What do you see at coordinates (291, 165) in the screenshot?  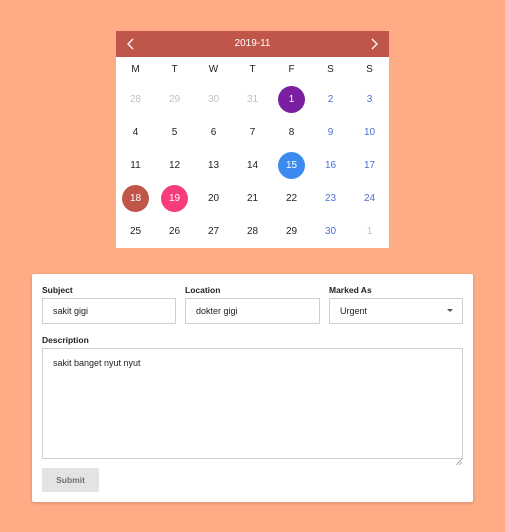 I see `calendar-day: 15` at bounding box center [291, 165].